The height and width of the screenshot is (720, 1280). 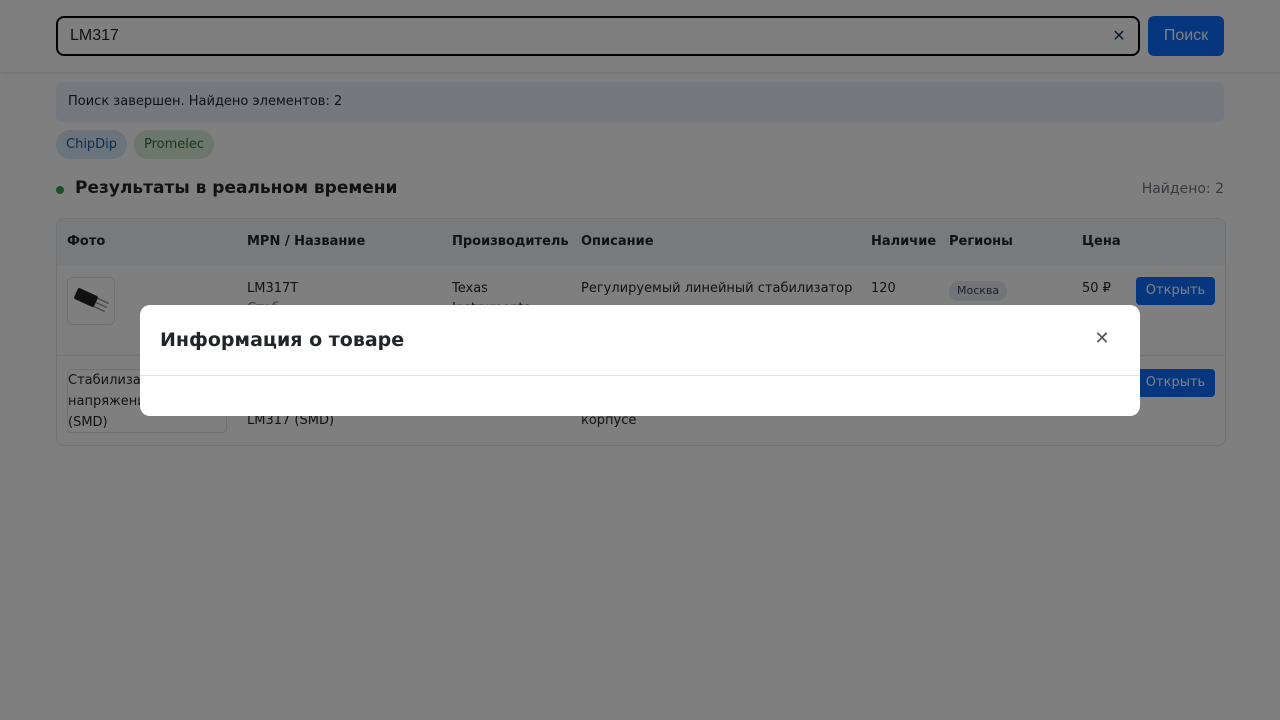 What do you see at coordinates (640, 360) in the screenshot?
I see `product-info-modal: Информация о товаре ✕` at bounding box center [640, 360].